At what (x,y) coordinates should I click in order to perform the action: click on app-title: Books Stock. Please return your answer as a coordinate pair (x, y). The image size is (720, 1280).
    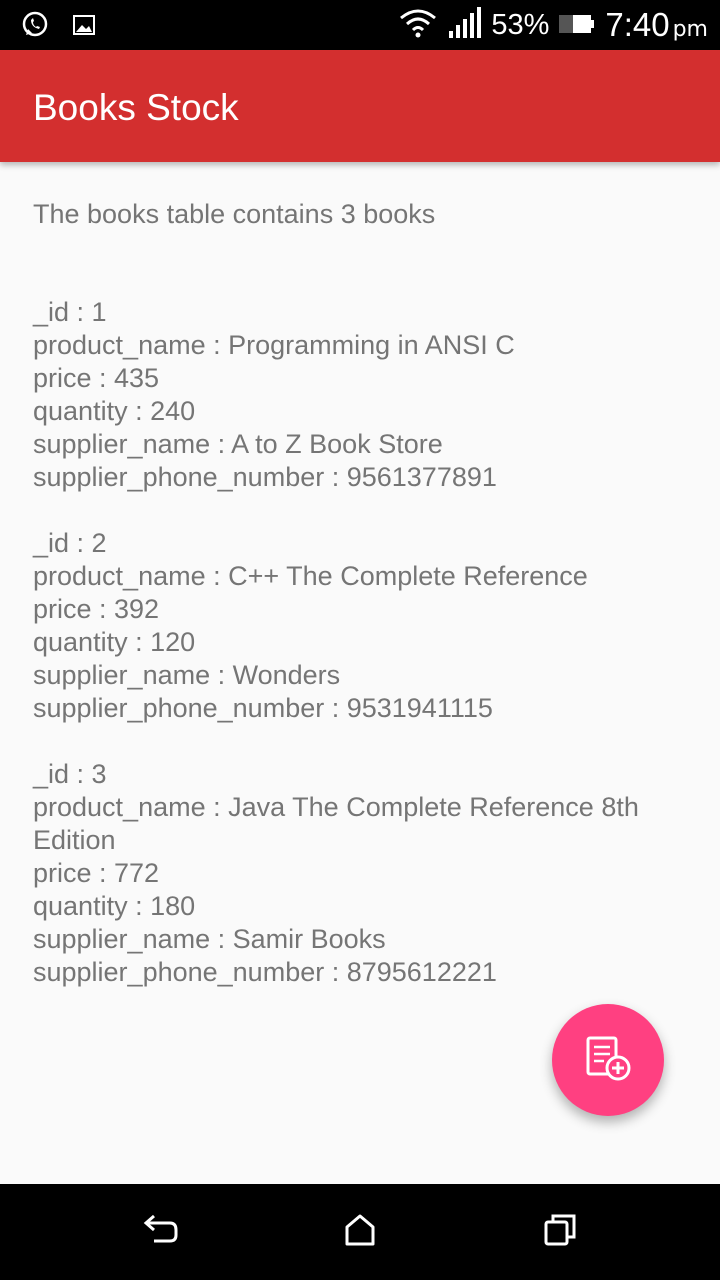
    Looking at the image, I should click on (136, 107).